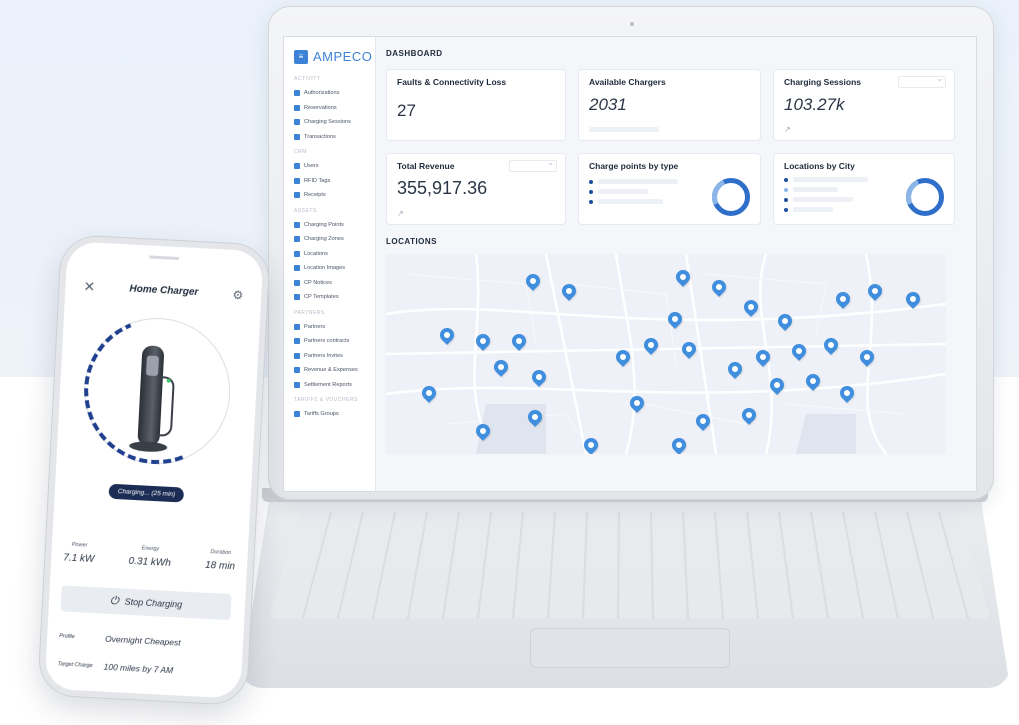 This screenshot has width=1019, height=725. I want to click on sidebar-section-label: CRM, so click(300, 152).